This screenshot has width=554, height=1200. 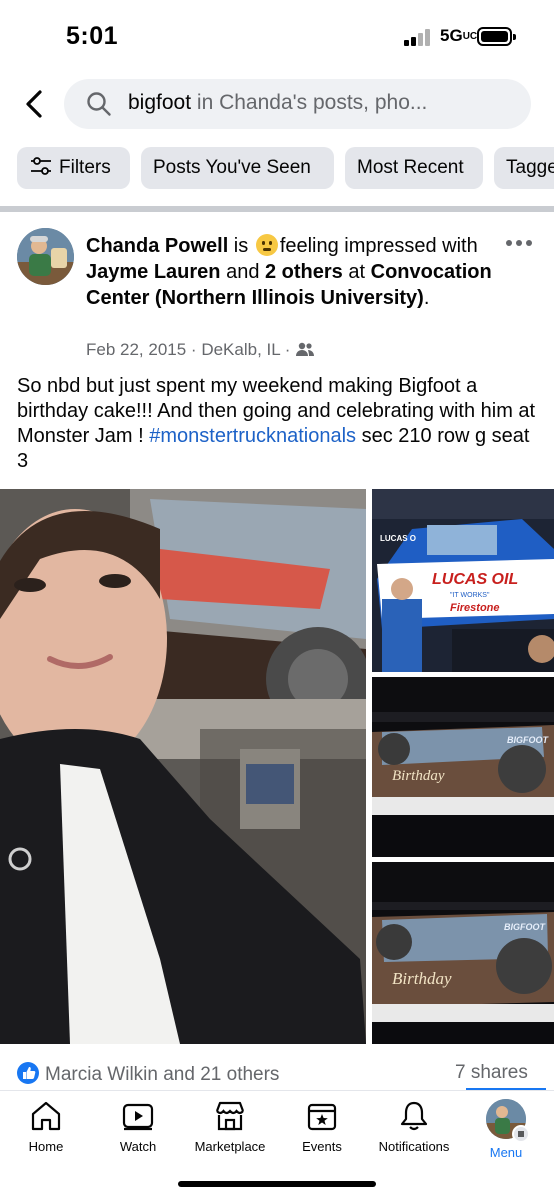 What do you see at coordinates (277, 209) in the screenshot?
I see `section-divider` at bounding box center [277, 209].